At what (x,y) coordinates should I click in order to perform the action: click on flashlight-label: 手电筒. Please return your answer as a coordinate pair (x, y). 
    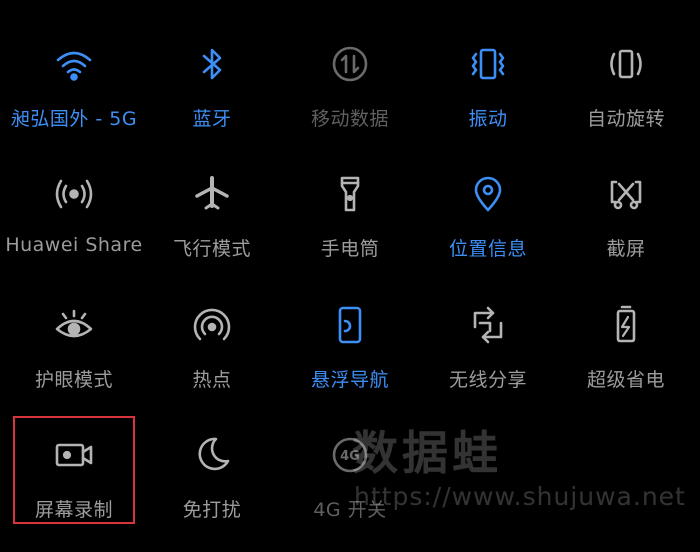
    Looking at the image, I should click on (350, 249).